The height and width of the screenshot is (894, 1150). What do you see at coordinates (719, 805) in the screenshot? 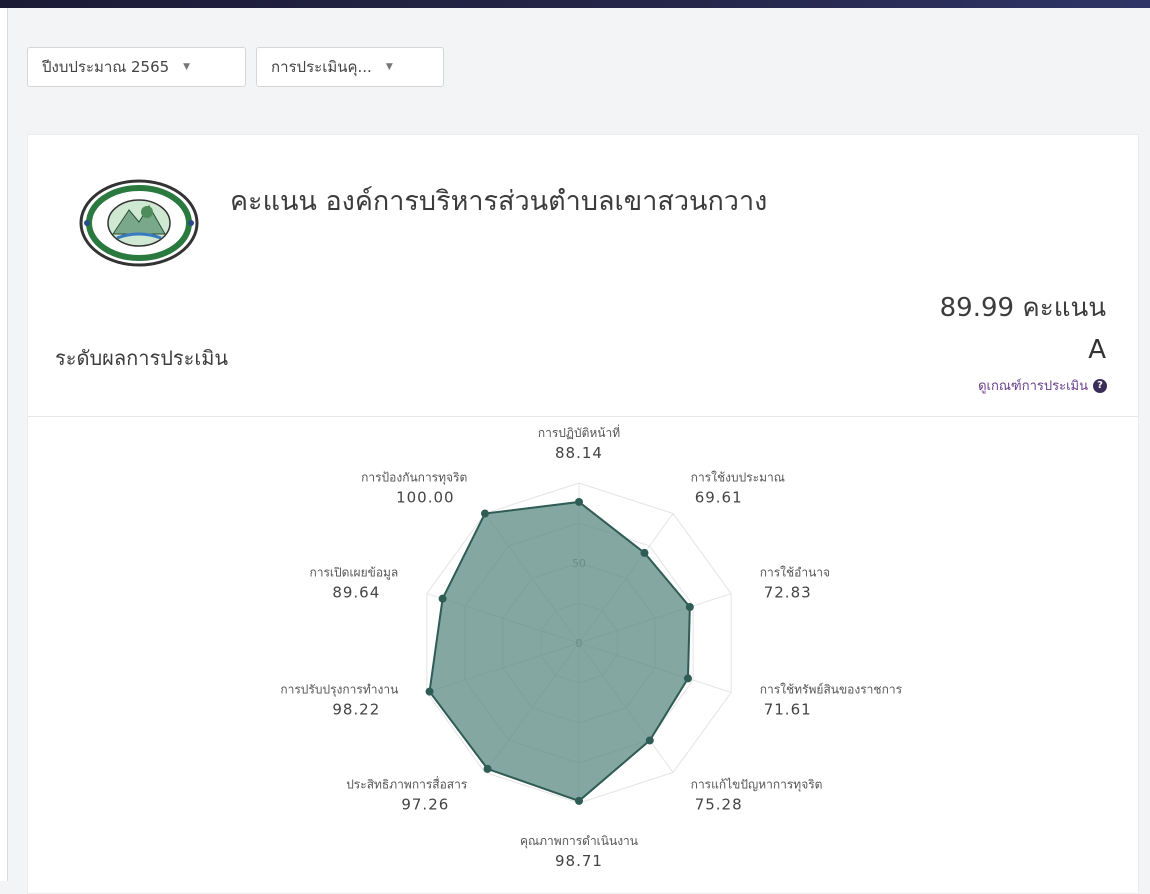
I see `value-label: 75.28` at bounding box center [719, 805].